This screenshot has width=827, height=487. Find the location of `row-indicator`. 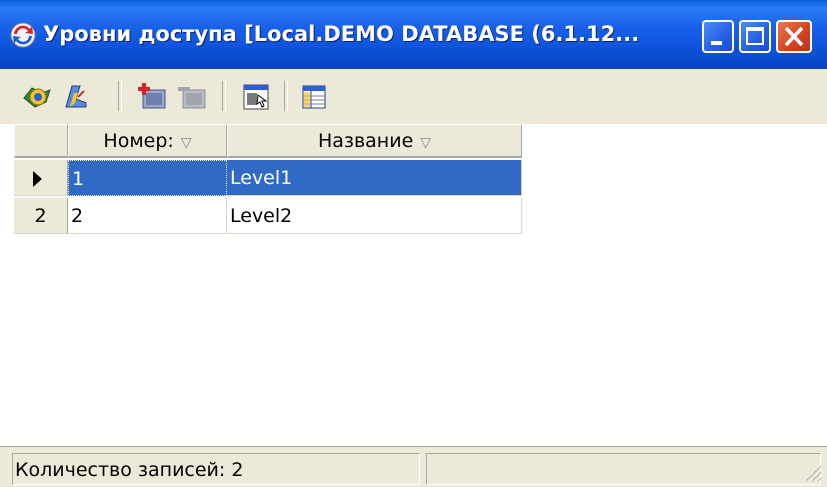

row-indicator is located at coordinates (41, 178).